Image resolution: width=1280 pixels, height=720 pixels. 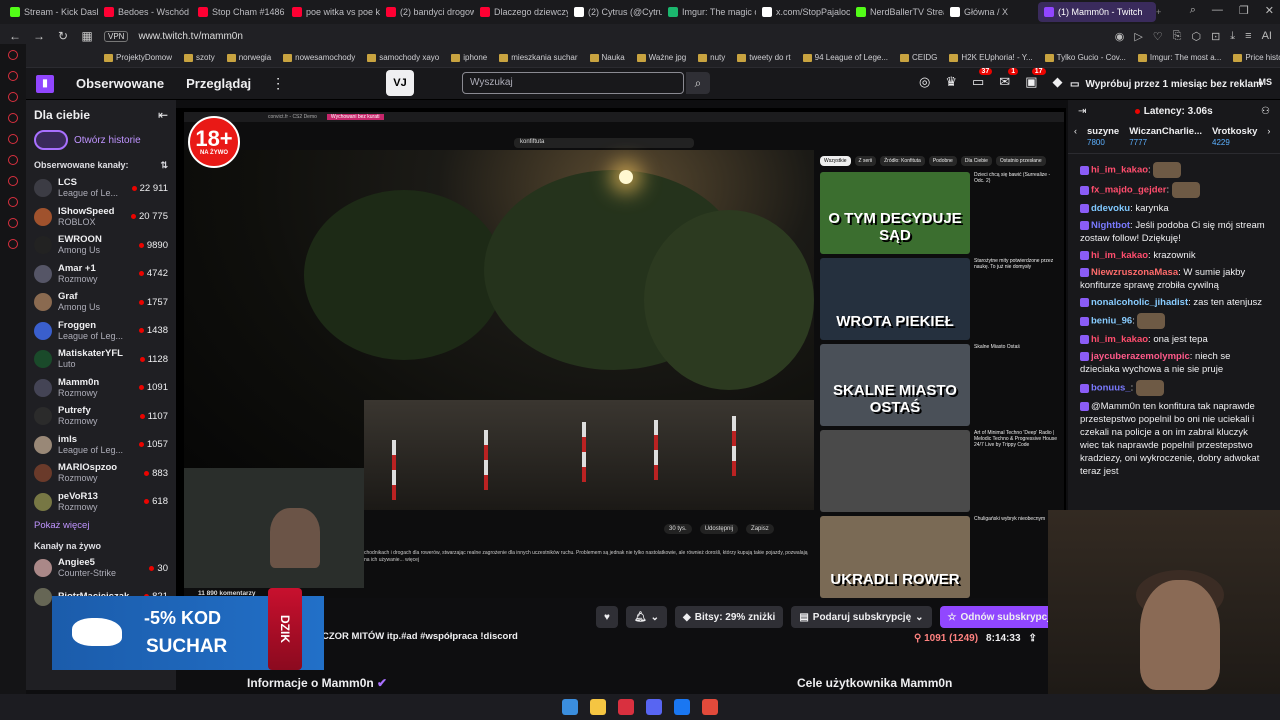 I want to click on chat-username: NiewzruszonaMasa, so click(x=1134, y=272).